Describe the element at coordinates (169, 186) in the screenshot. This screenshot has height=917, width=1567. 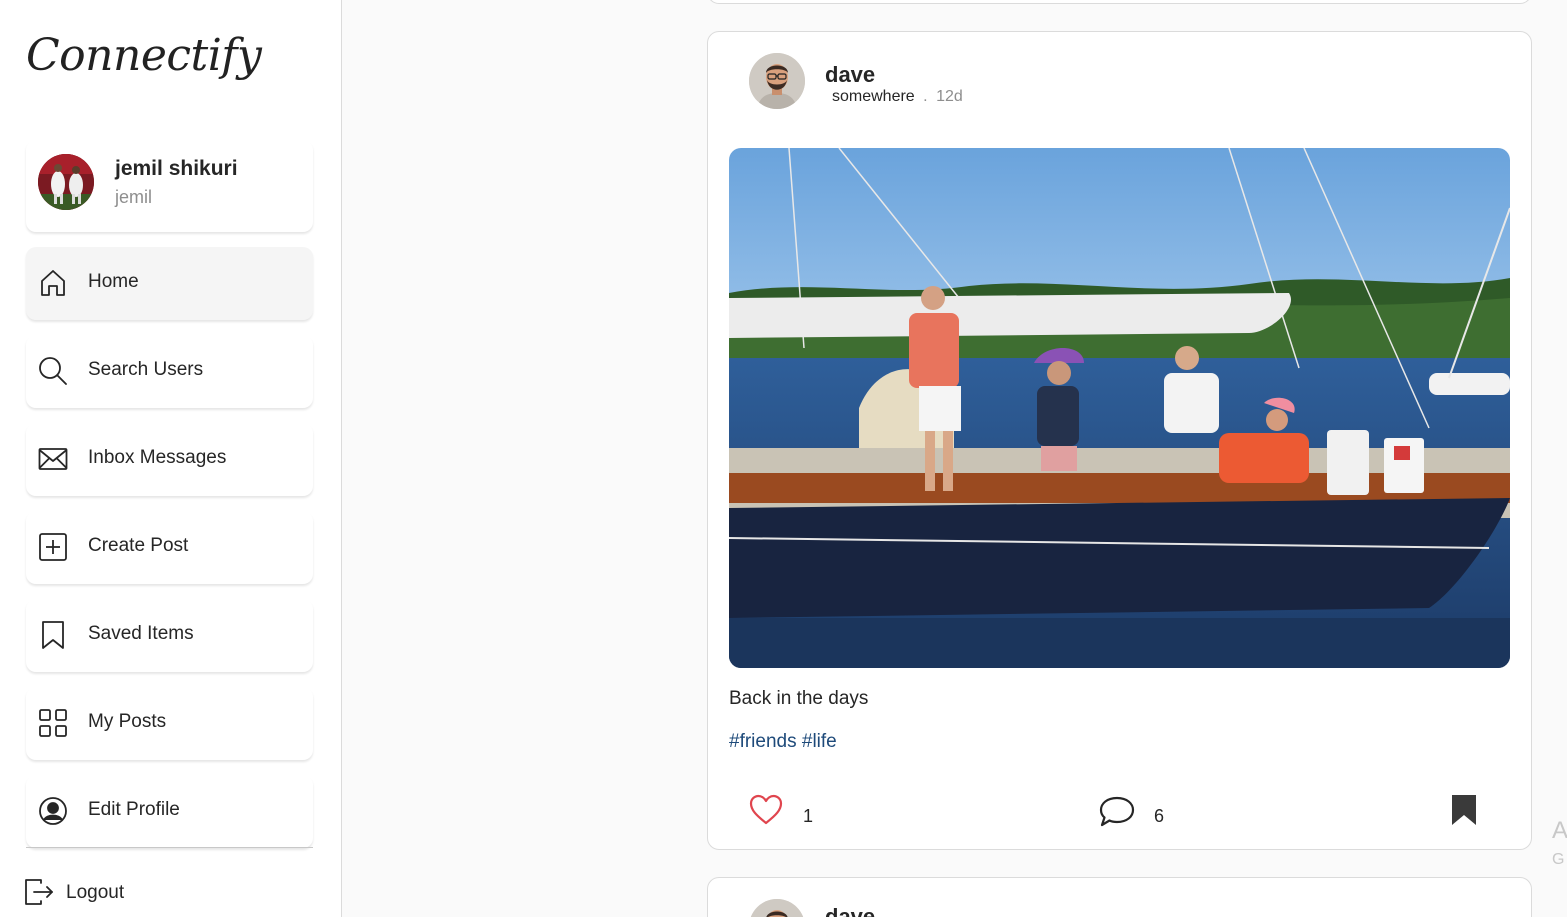
I see `profile-card: jemil shikuri jemil` at that location.